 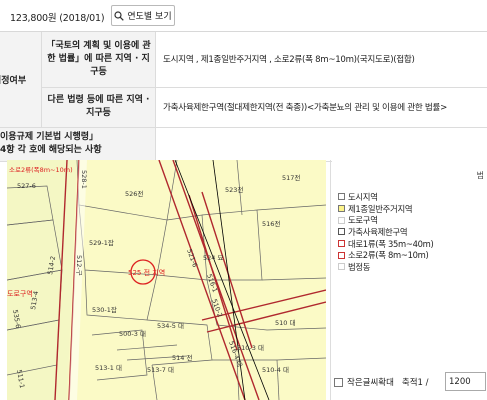 I want to click on parcel-label: 516전, so click(x=271, y=223).